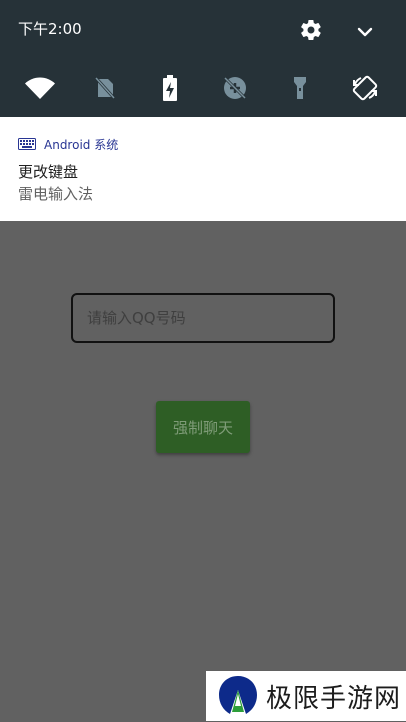 This screenshot has height=722, width=406. I want to click on data-saver-off-icon, so click(235, 88).